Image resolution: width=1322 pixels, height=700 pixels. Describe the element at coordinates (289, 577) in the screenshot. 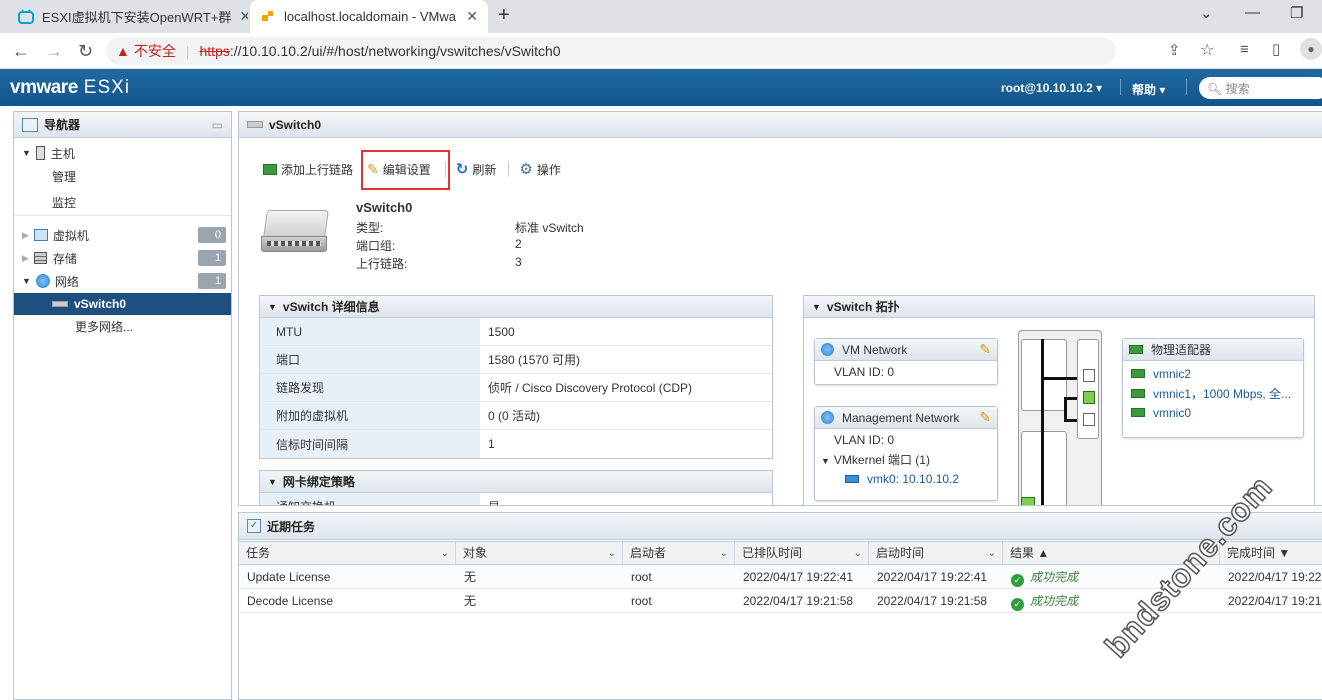

I see `task-name: Update License` at that location.